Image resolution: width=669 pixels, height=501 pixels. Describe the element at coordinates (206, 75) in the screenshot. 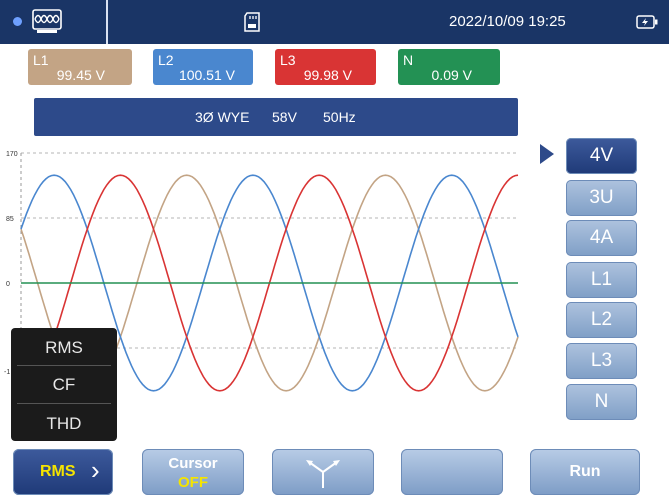

I see `channel-value: 100.51 V` at that location.